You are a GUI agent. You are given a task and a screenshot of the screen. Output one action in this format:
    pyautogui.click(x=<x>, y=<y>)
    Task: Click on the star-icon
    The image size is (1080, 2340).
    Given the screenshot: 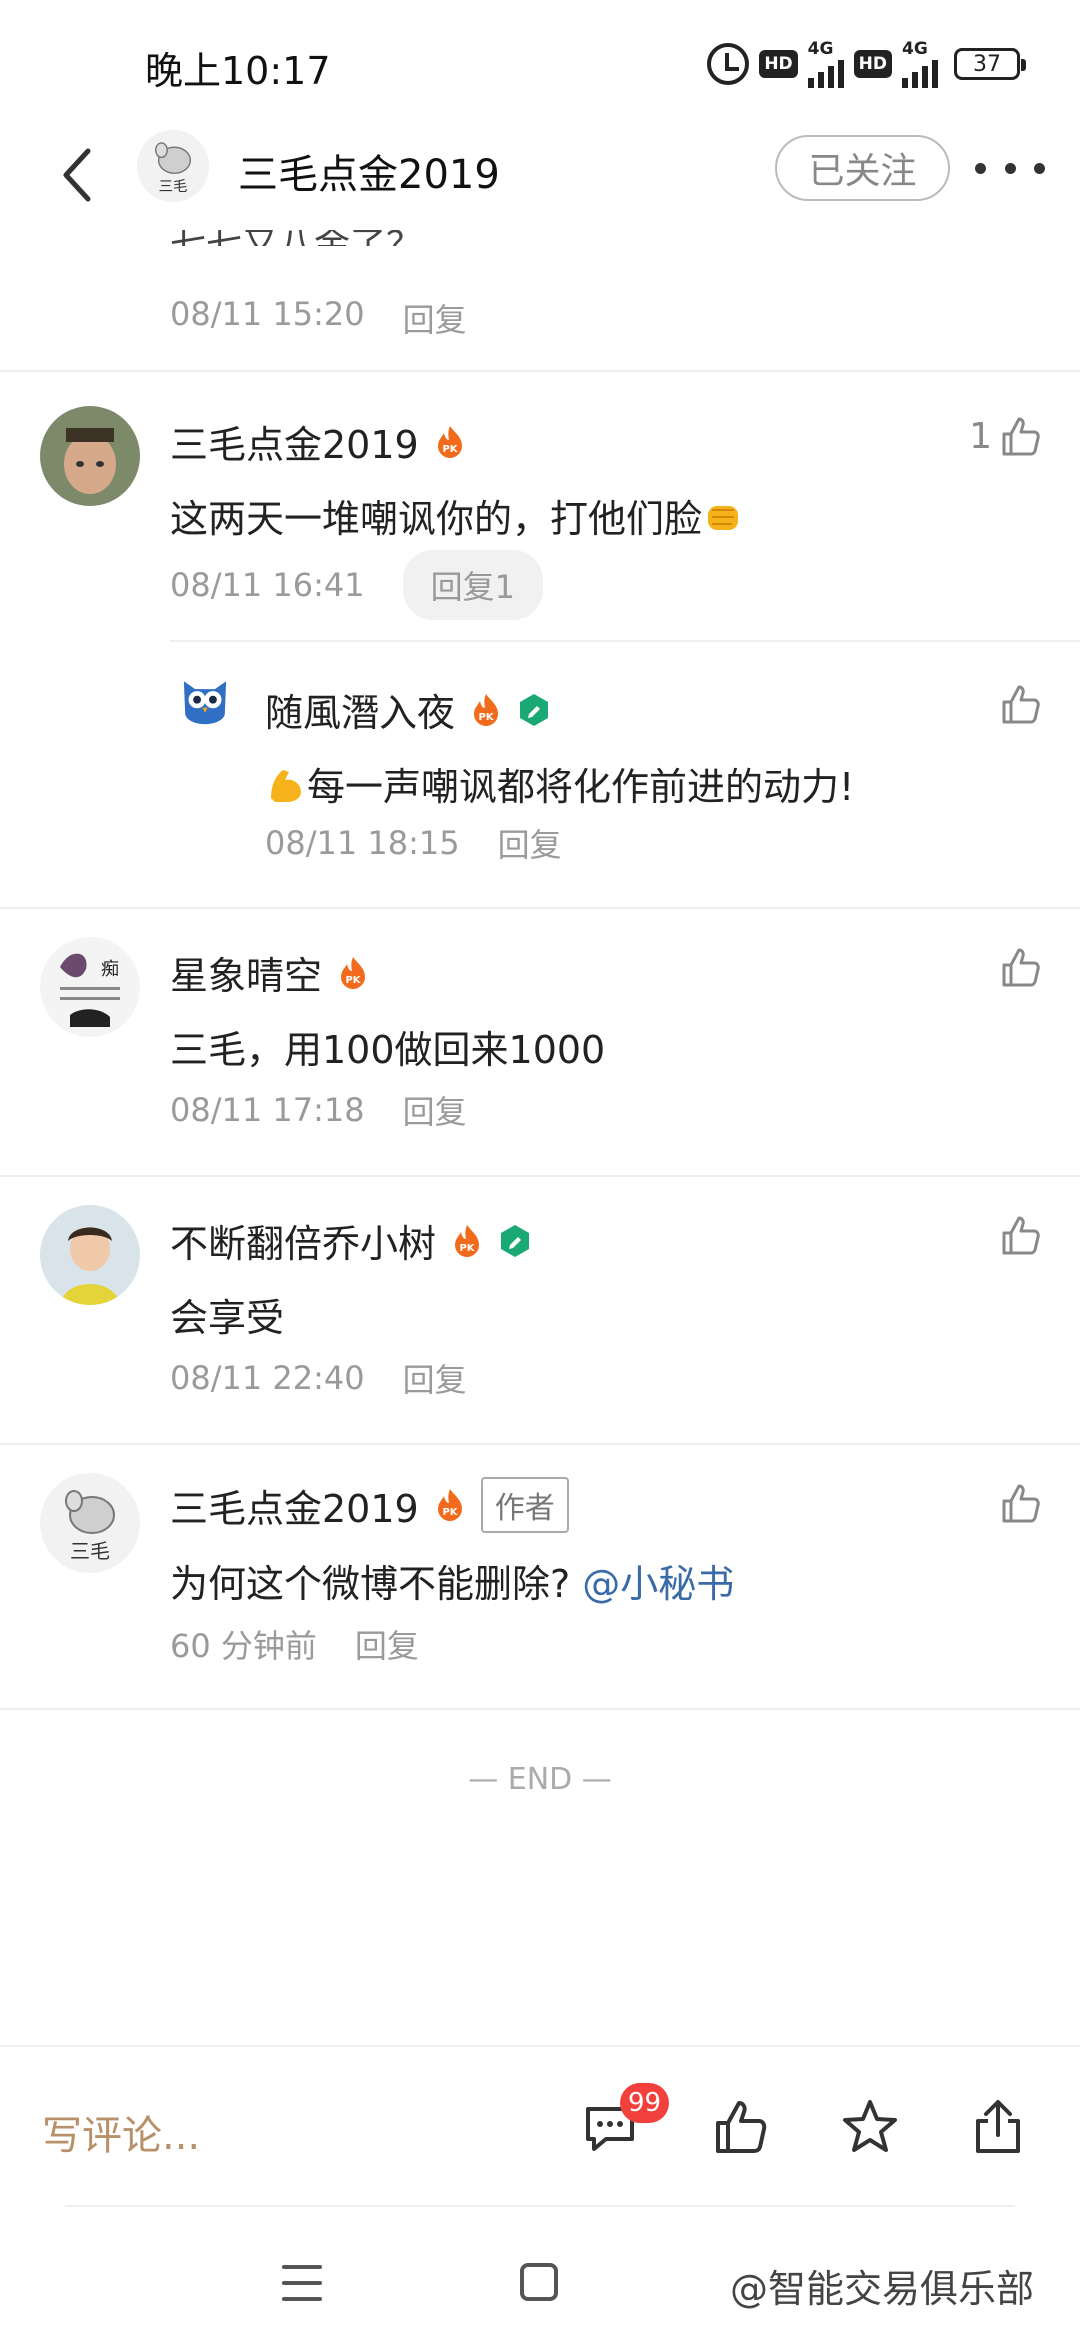 What is the action you would take?
    pyautogui.click(x=870, y=2126)
    